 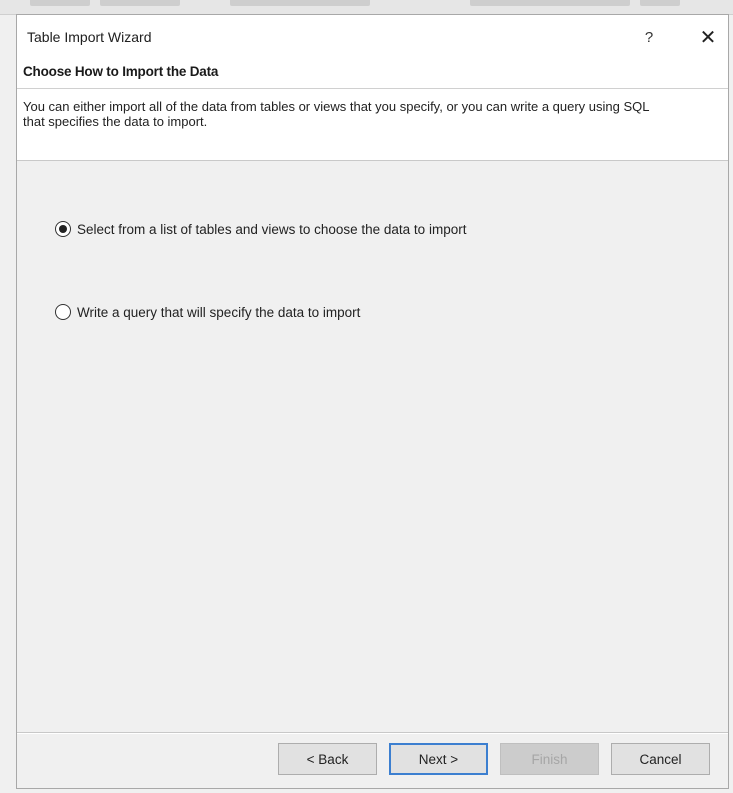 I want to click on back-button: < Back, so click(x=327, y=759).